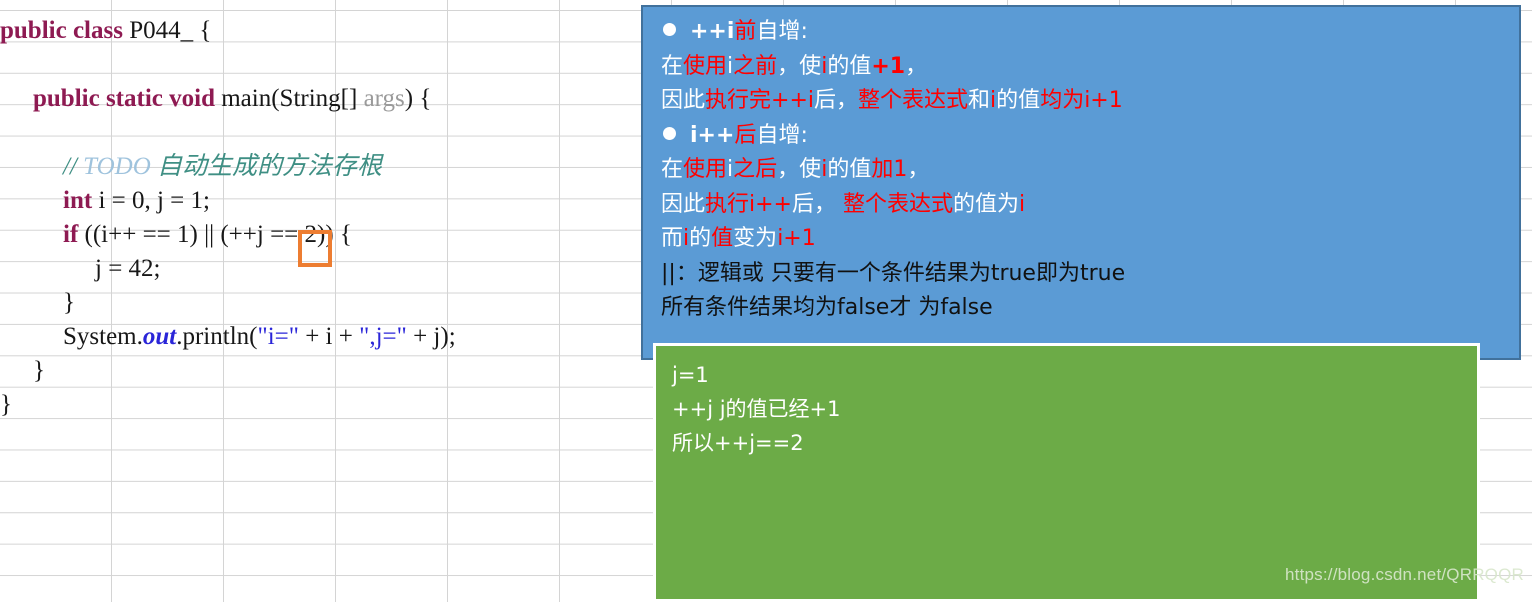  What do you see at coordinates (986, 204) in the screenshot?
I see `text-segment: 的值为` at bounding box center [986, 204].